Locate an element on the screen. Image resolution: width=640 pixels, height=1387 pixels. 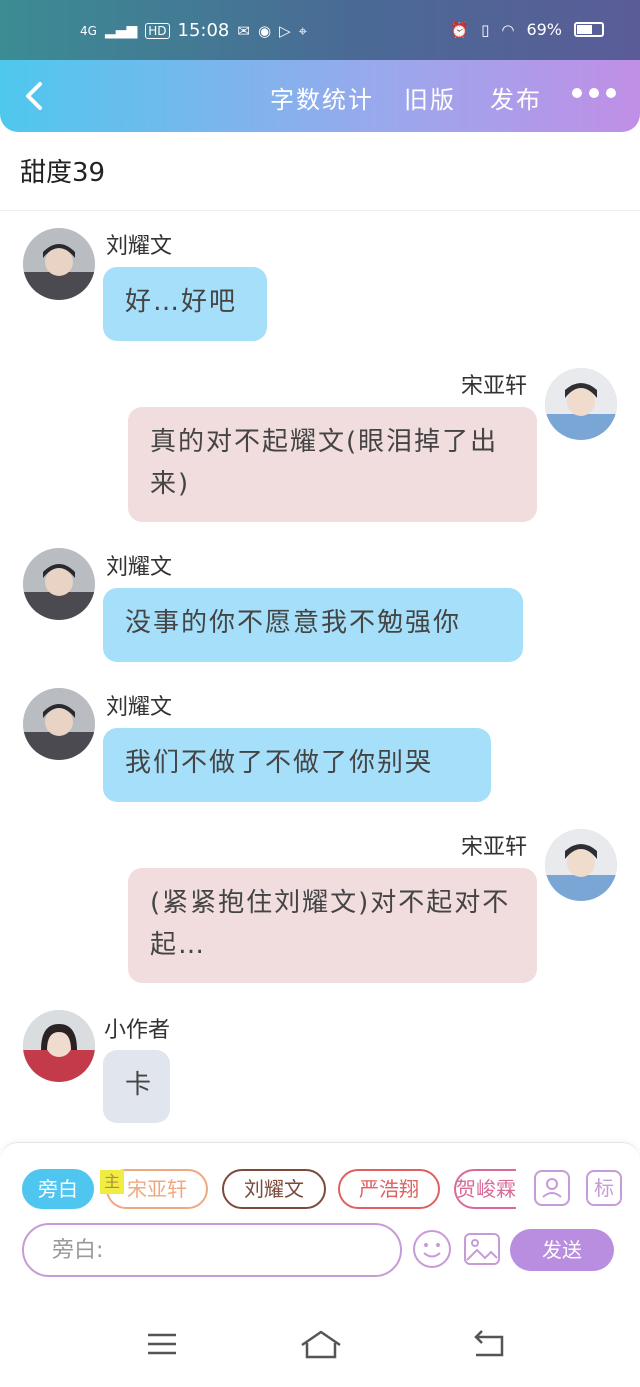
weibo-icon: ◉ is located at coordinates (264, 30).